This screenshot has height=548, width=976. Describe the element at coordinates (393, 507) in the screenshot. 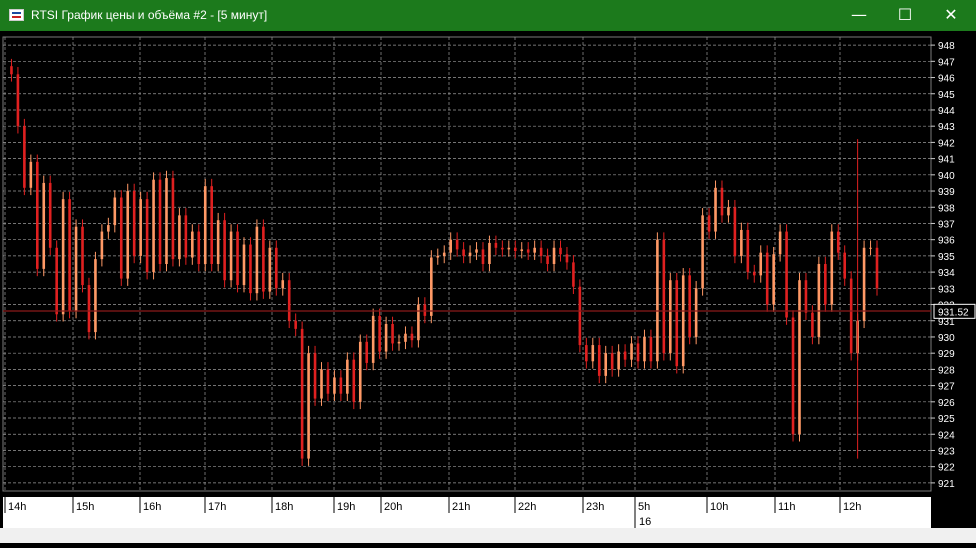

I see `time-label: 20h` at that location.